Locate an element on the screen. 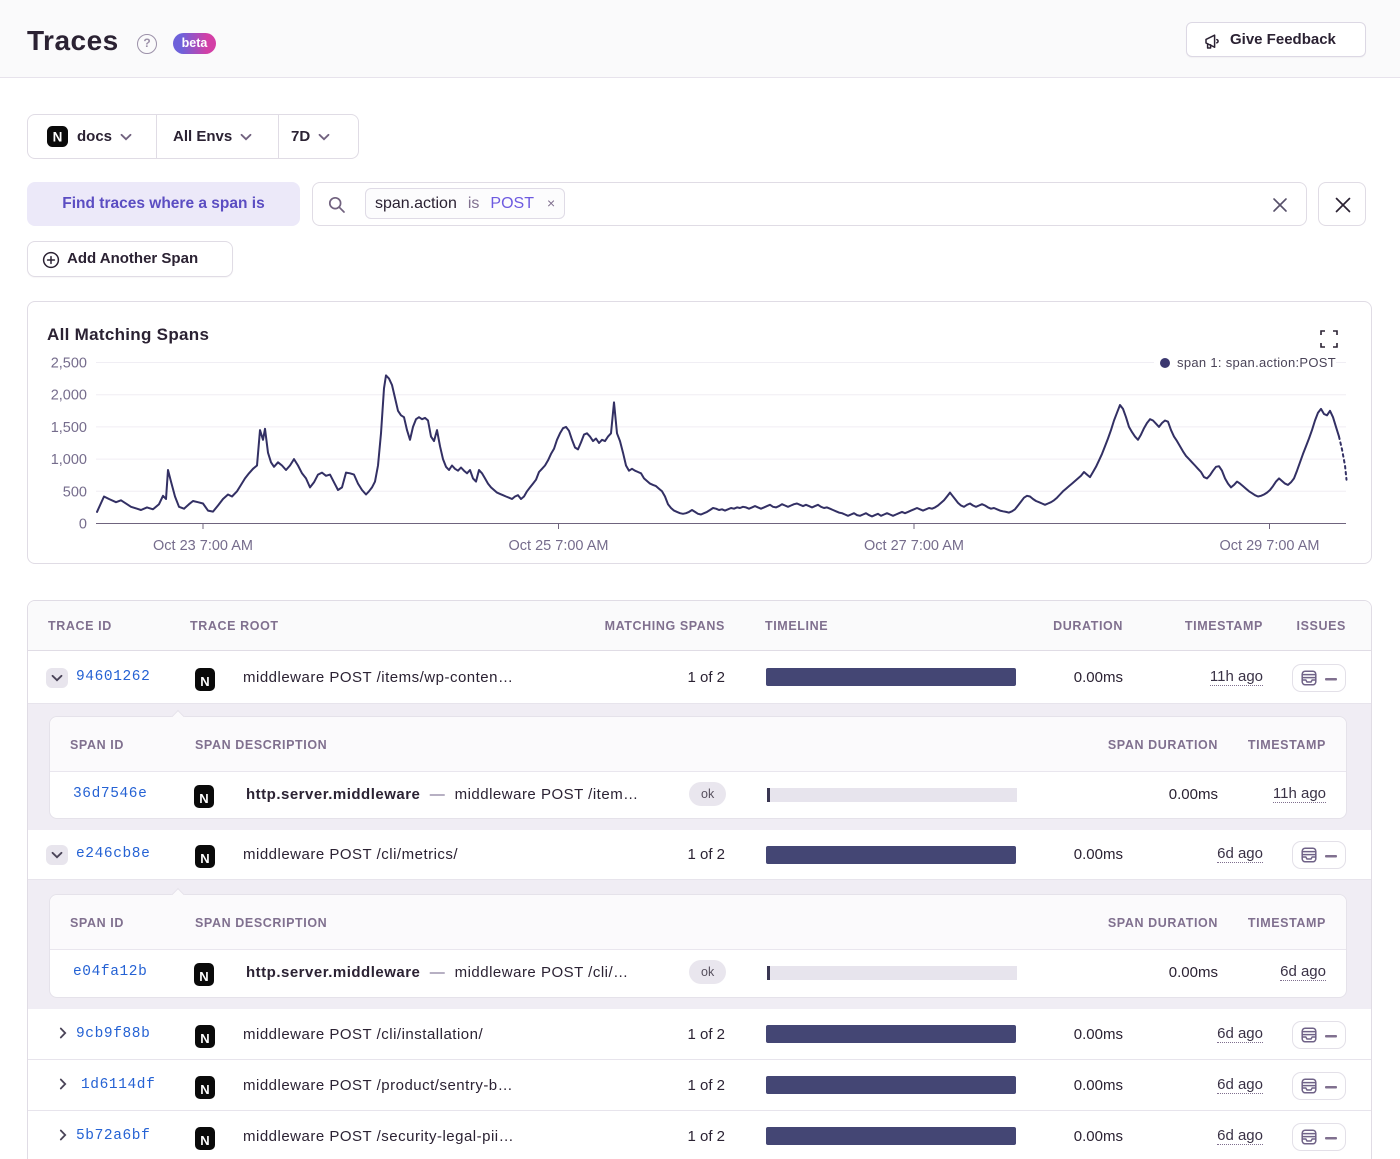  svg-text: 0 is located at coordinates (83, 525).